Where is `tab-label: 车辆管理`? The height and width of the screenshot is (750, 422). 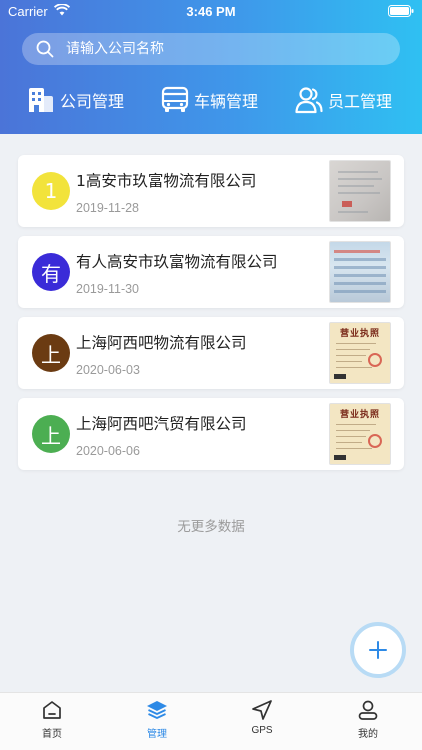
tab-label: 车辆管理 is located at coordinates (226, 101).